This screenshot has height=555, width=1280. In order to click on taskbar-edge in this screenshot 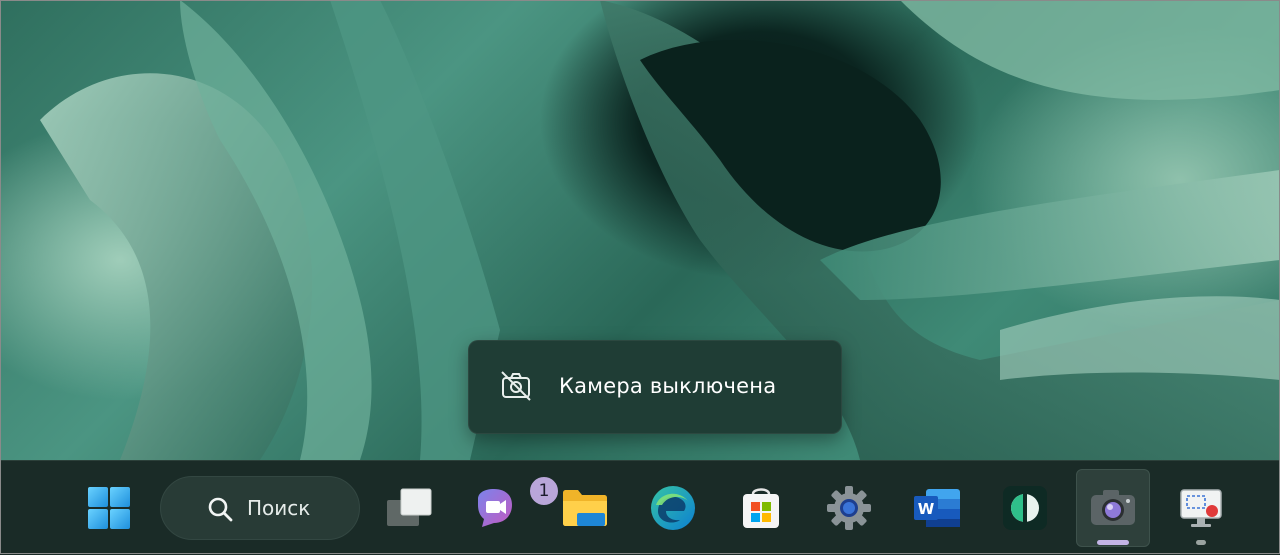, I will do `click(673, 508)`.